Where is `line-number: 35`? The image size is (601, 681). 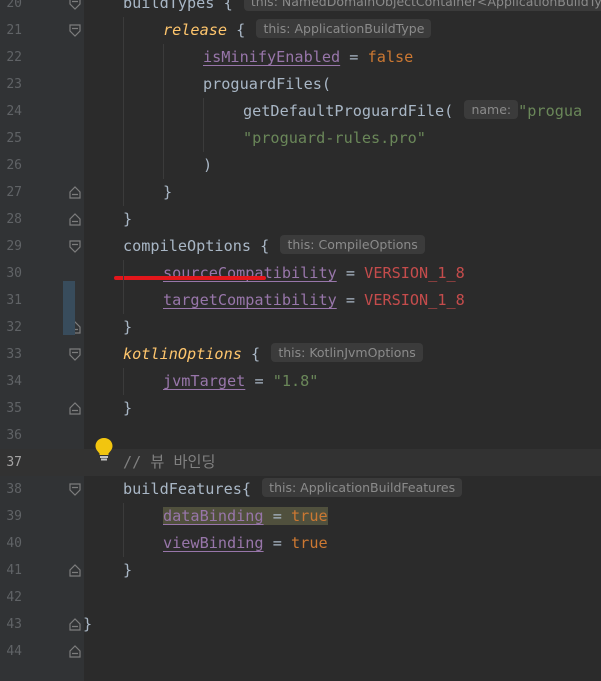
line-number: 35 is located at coordinates (14, 408).